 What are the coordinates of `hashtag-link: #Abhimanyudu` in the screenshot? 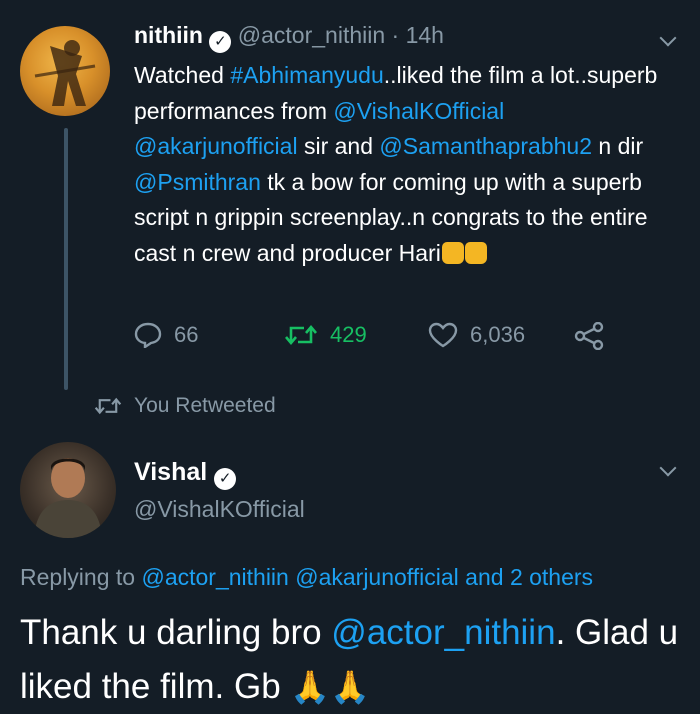 It's located at (306, 75).